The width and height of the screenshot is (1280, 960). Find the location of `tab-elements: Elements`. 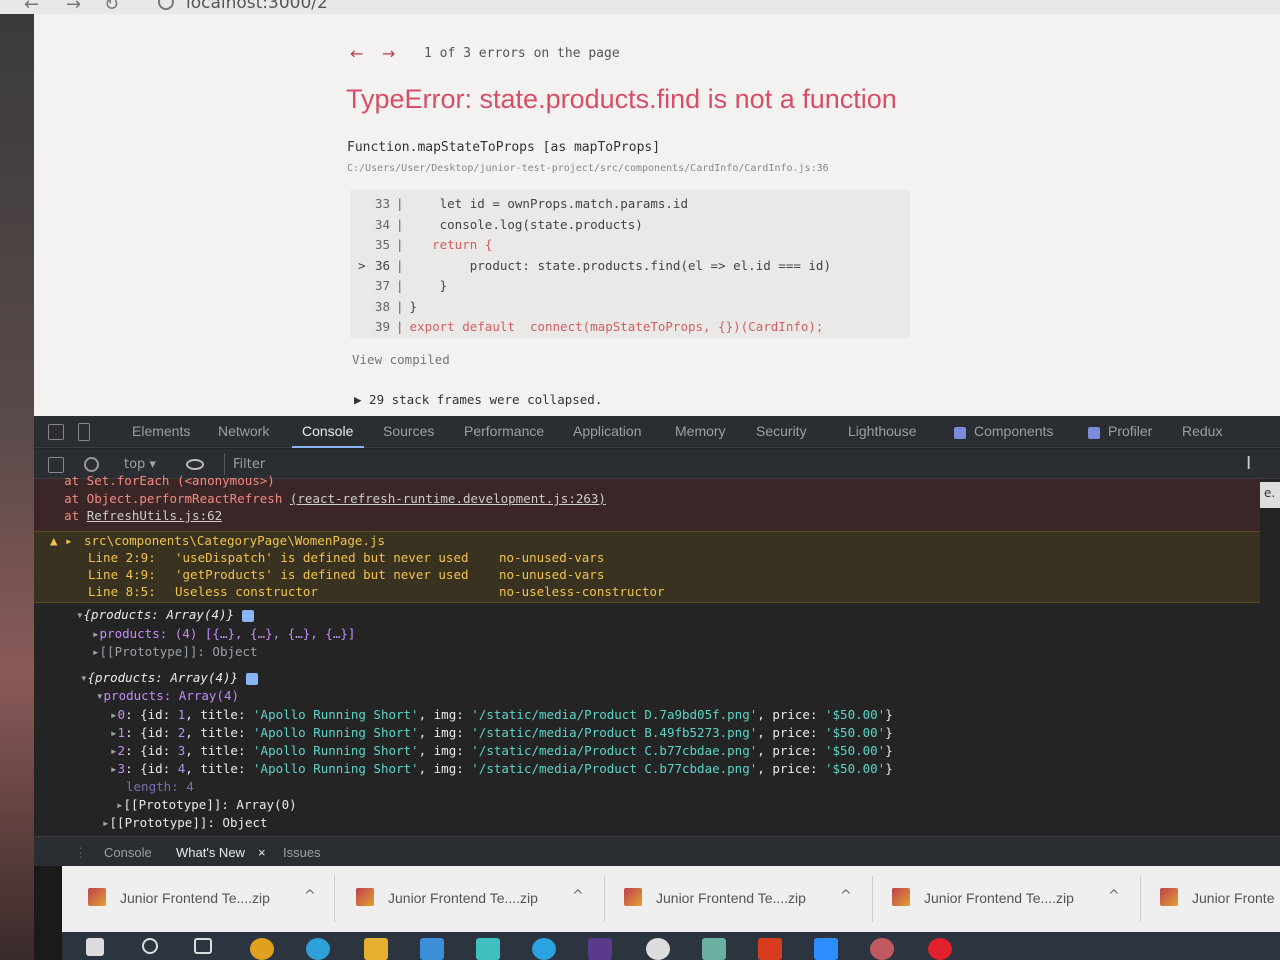

tab-elements: Elements is located at coordinates (161, 431).